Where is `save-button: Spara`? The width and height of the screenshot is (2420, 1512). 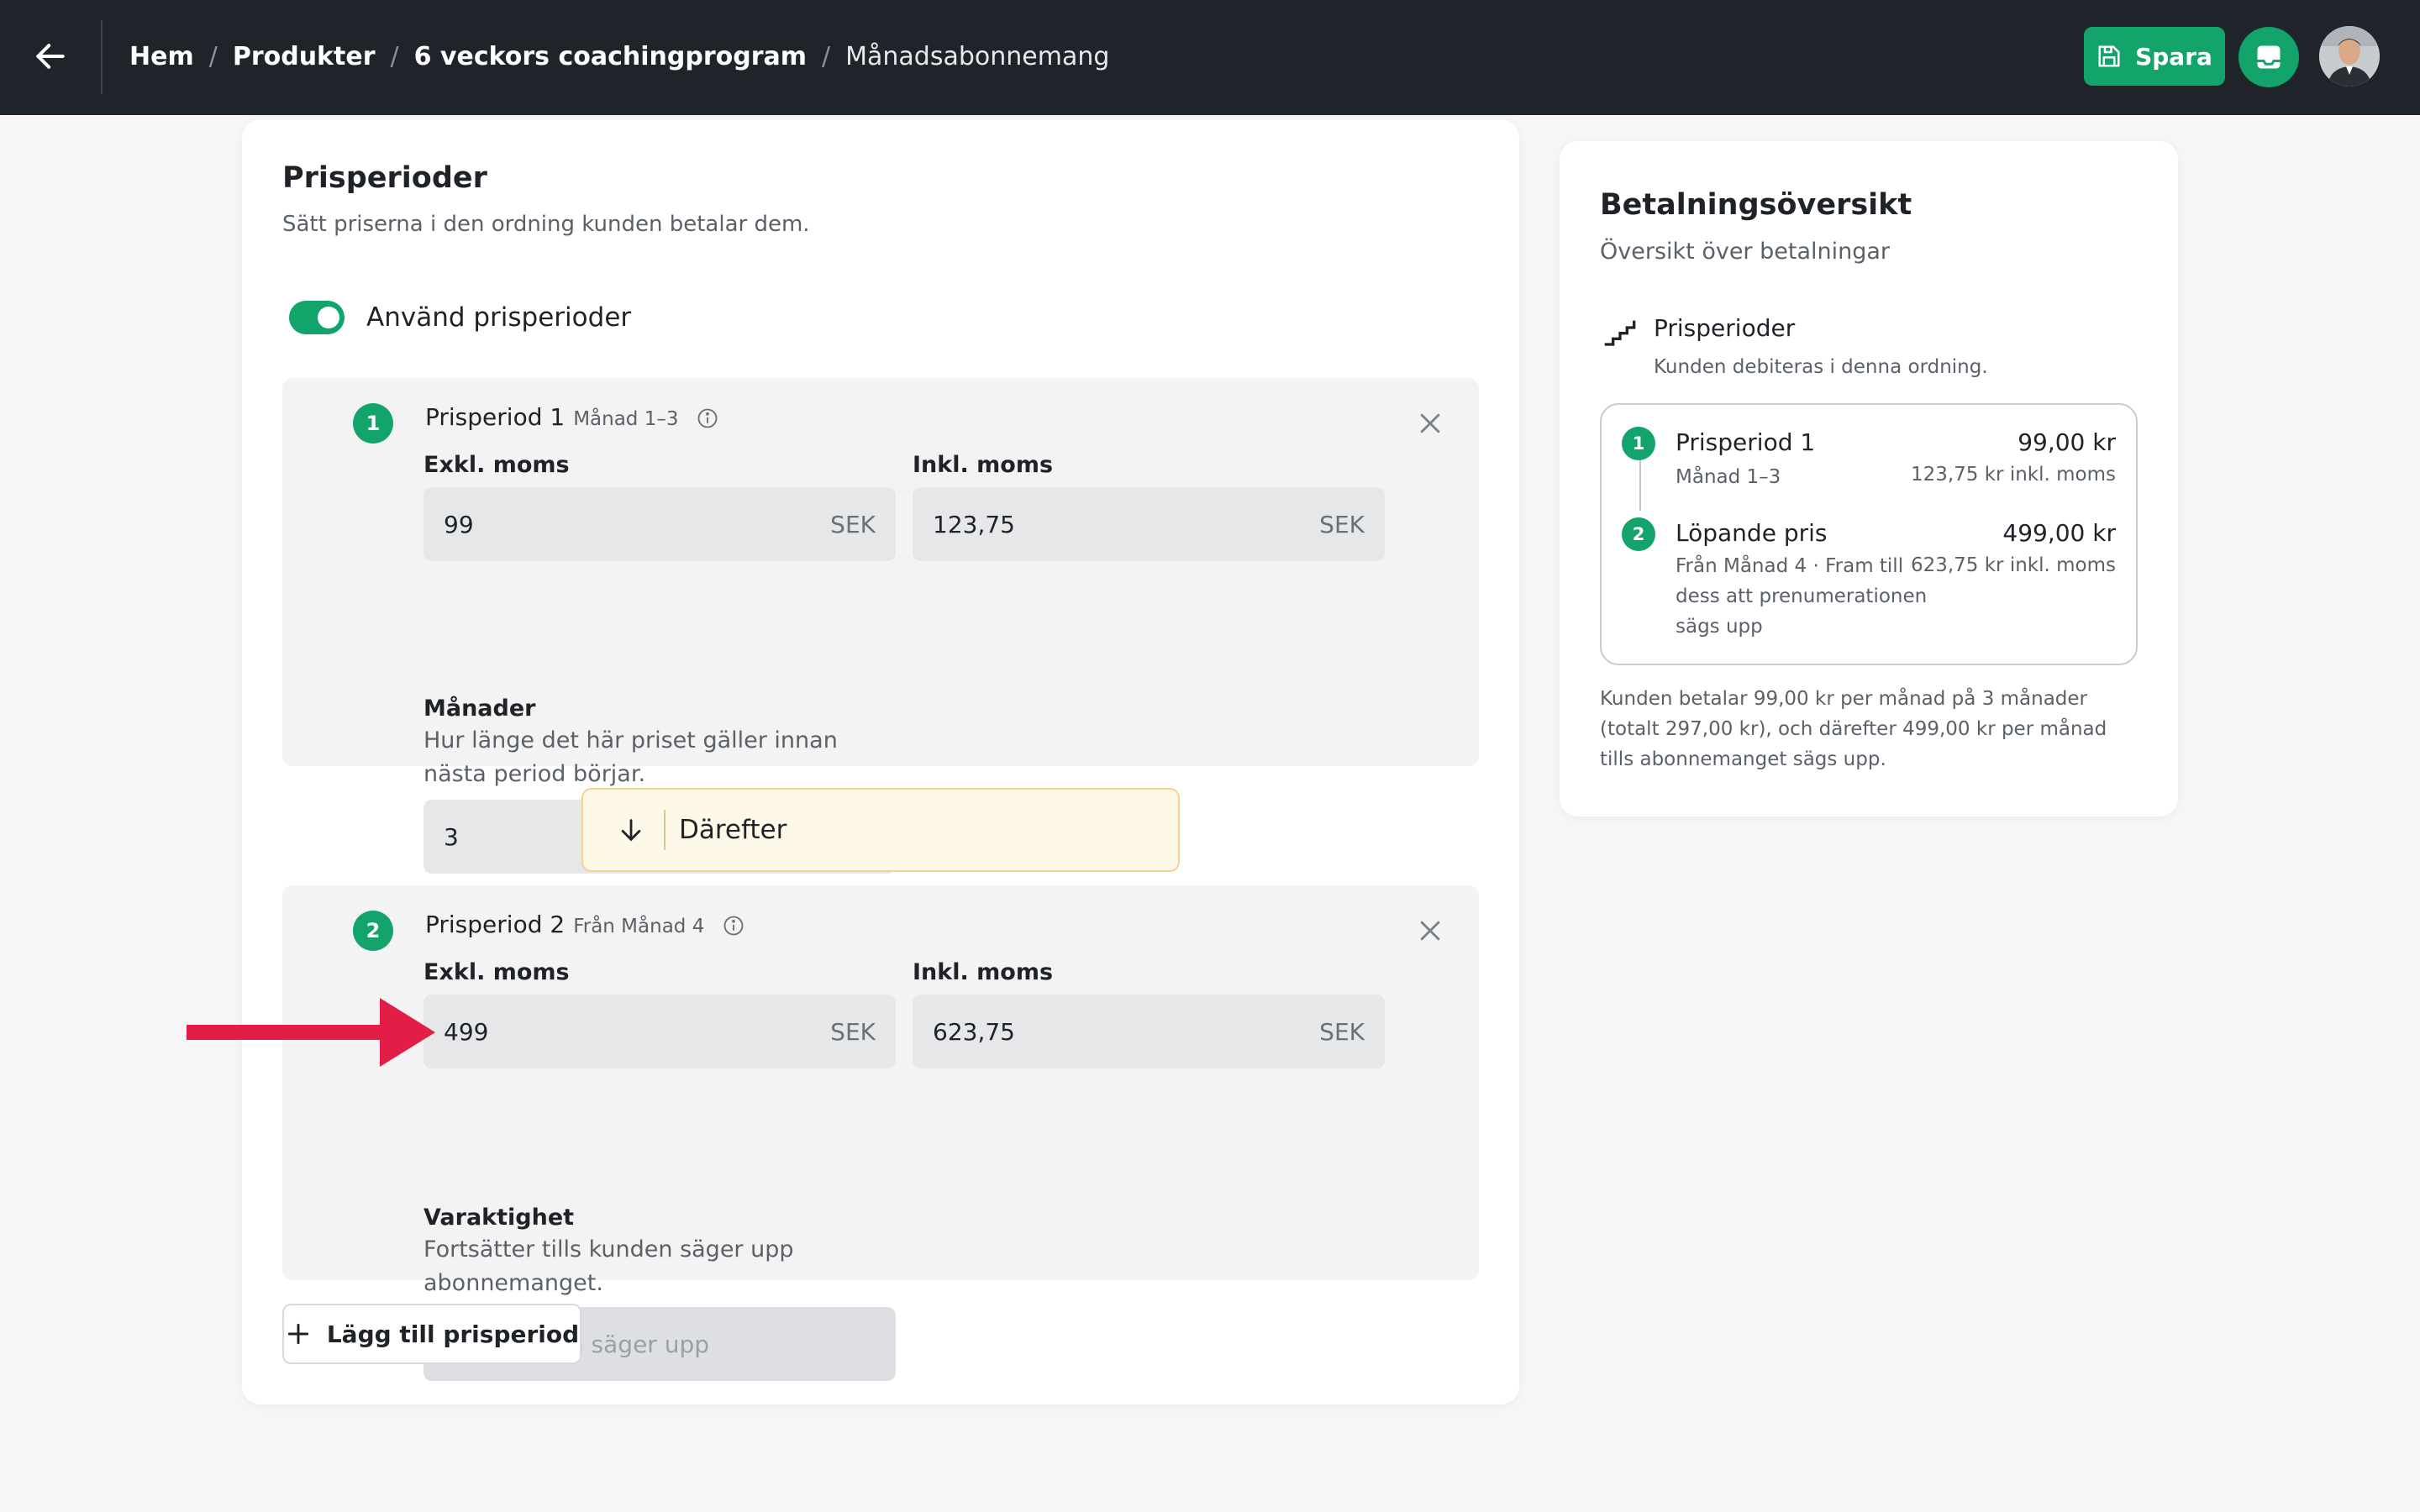 save-button: Spara is located at coordinates (2154, 56).